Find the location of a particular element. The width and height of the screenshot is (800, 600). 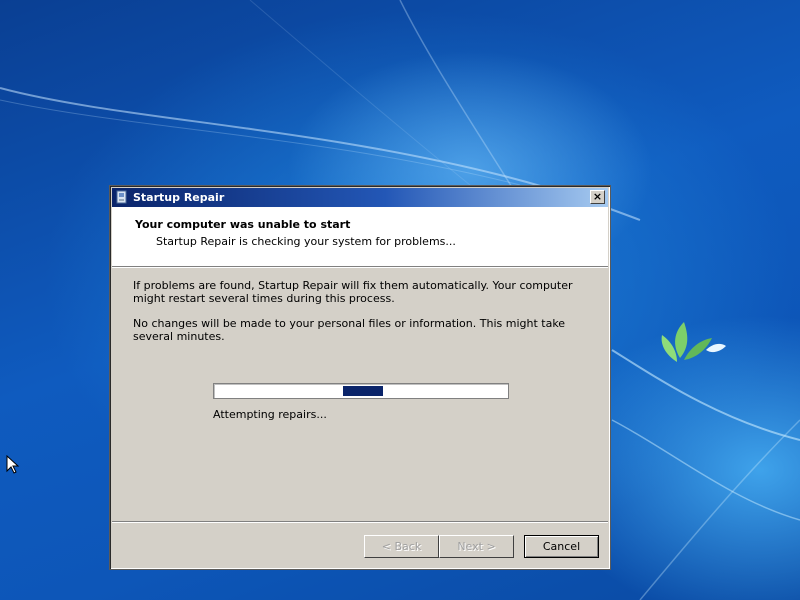

close-button: × is located at coordinates (597, 197).